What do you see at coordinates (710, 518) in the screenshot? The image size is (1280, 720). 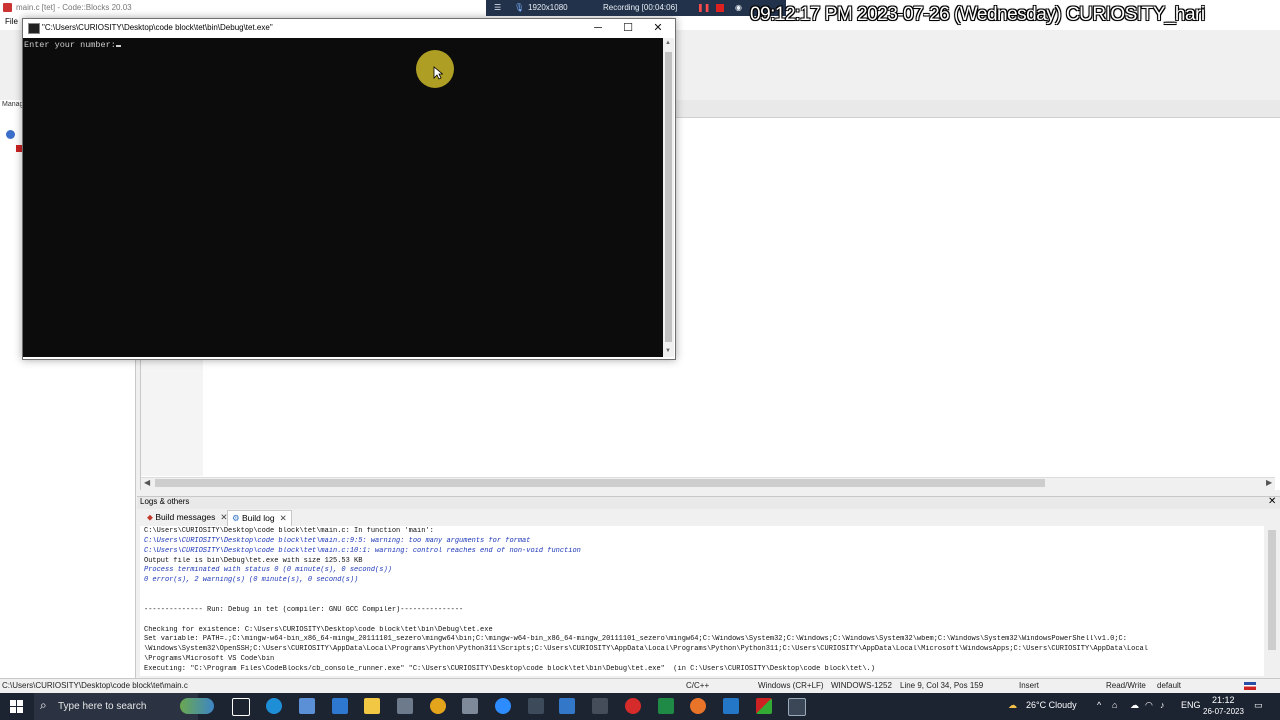 I see `logs-tabbar` at bounding box center [710, 518].